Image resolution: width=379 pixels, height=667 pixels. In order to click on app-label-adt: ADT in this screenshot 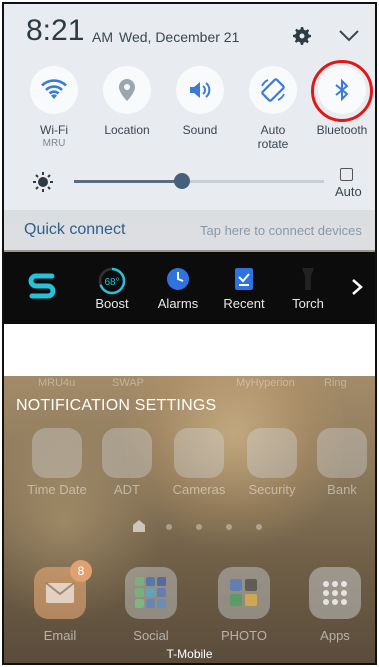, I will do `click(127, 489)`.